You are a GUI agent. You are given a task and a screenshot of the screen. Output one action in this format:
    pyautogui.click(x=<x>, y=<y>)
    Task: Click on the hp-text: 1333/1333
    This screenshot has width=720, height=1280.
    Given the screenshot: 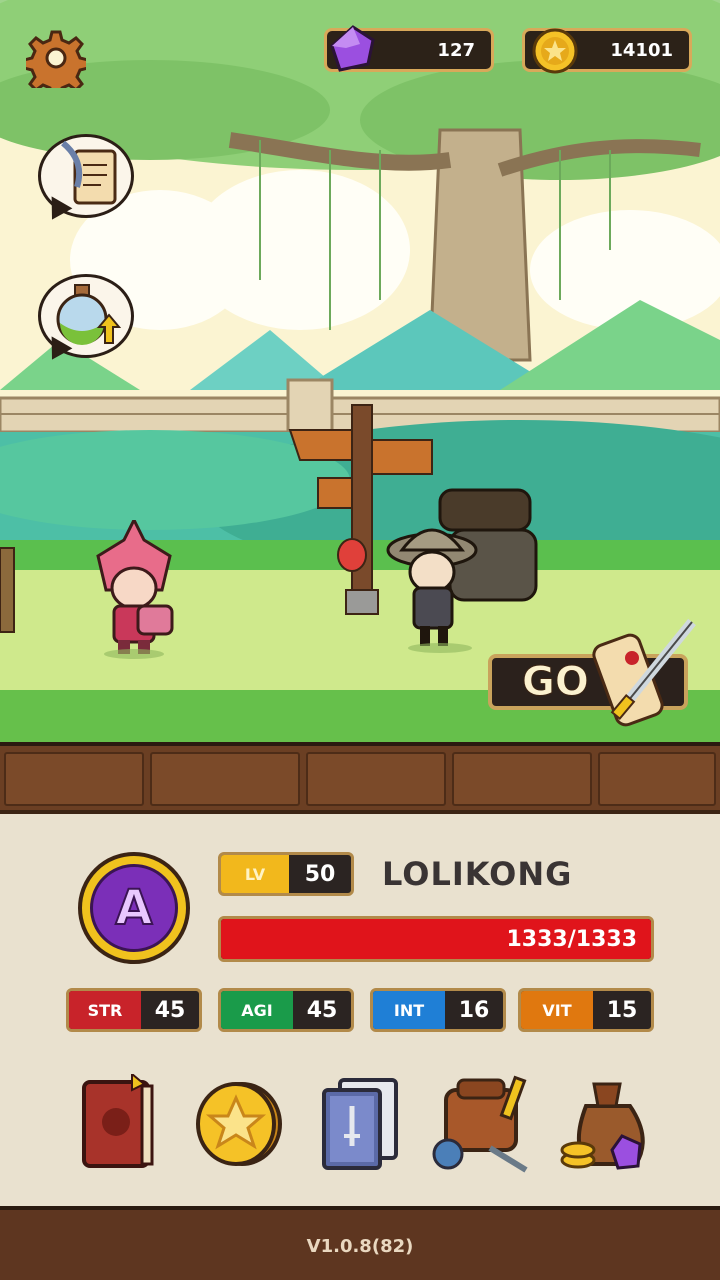 What is the action you would take?
    pyautogui.click(x=572, y=939)
    